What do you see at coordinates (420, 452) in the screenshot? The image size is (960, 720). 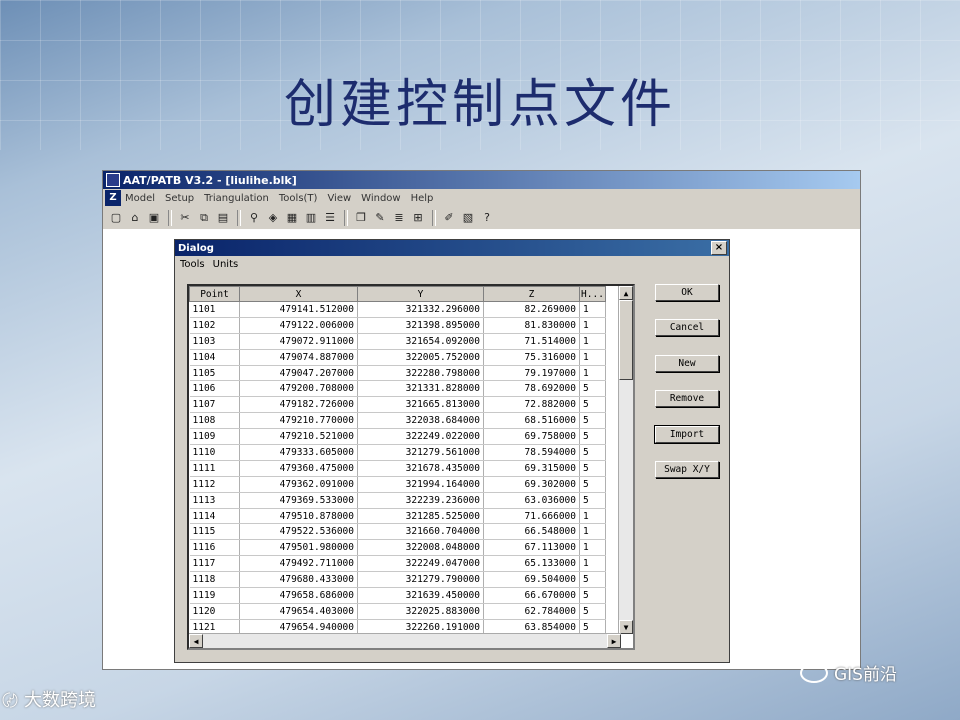 I see `cell-y: 321279.561000` at bounding box center [420, 452].